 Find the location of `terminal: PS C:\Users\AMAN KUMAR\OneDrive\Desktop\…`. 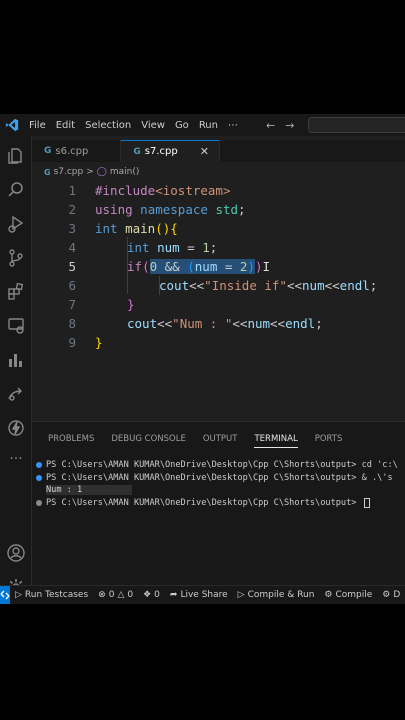

terminal: PS C:\Users\AMAN KUMAR\OneDrive\Desktop\… is located at coordinates (220, 484).